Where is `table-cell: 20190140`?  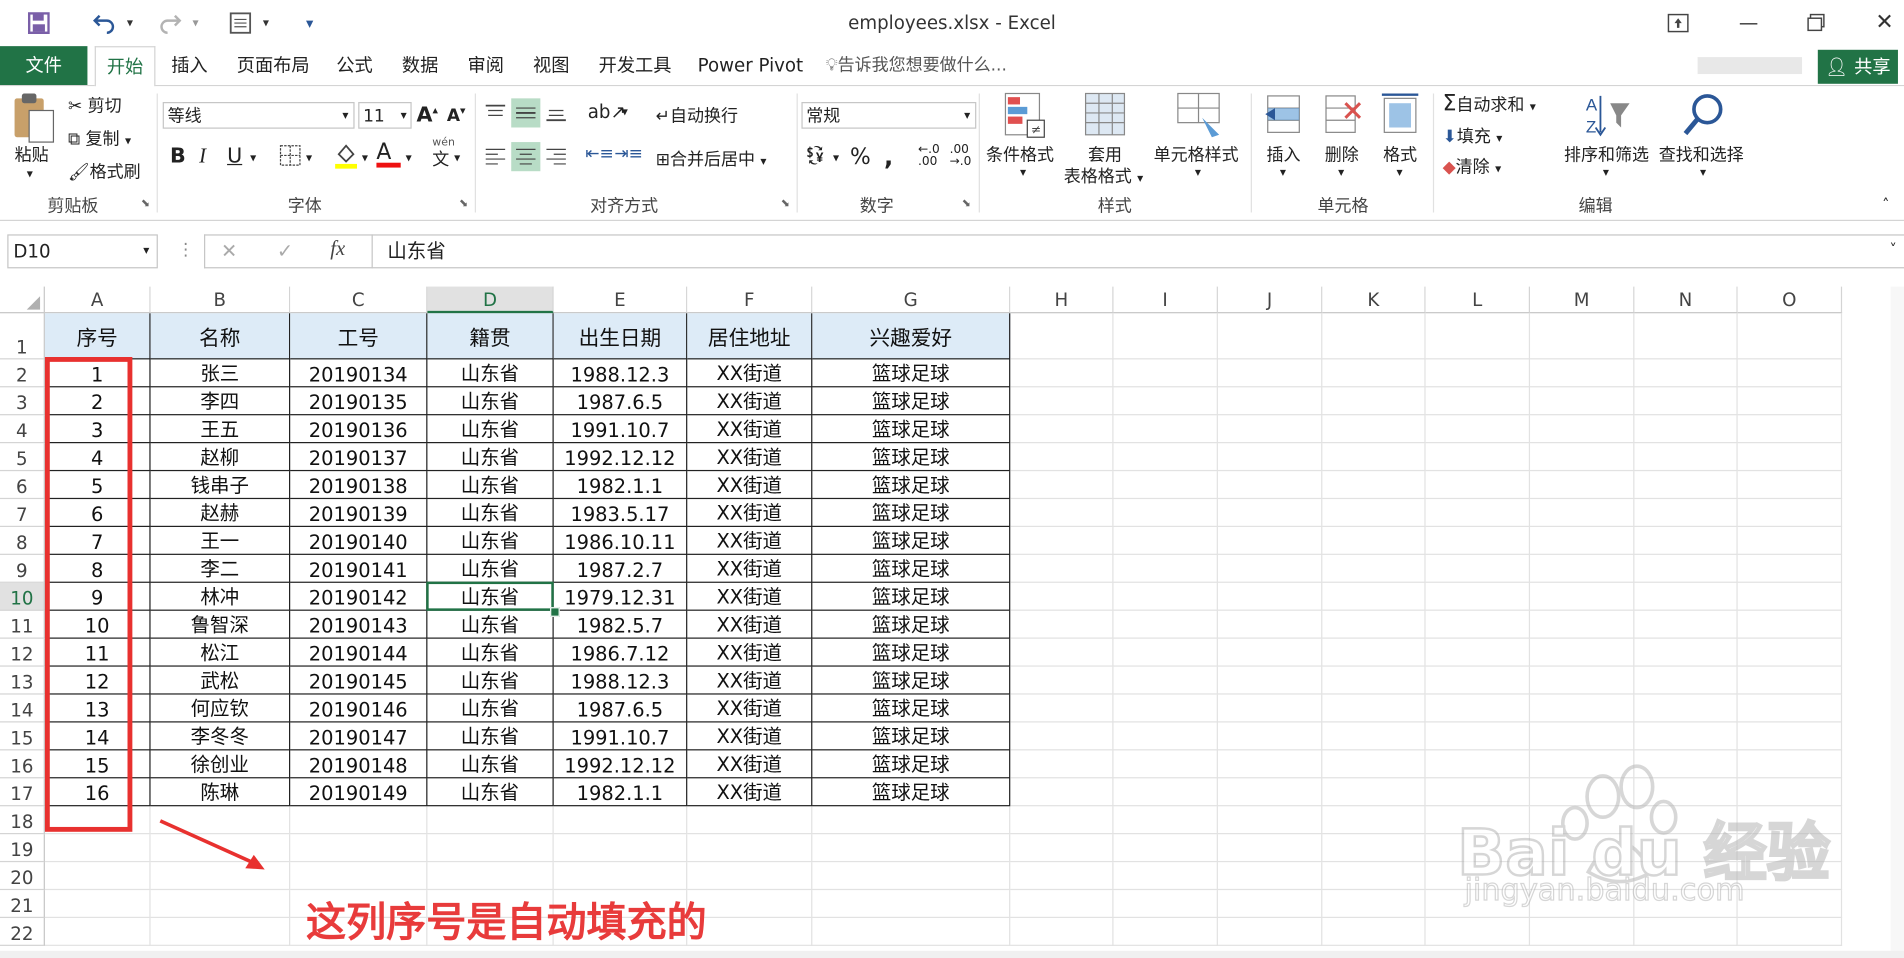 table-cell: 20190140 is located at coordinates (359, 541).